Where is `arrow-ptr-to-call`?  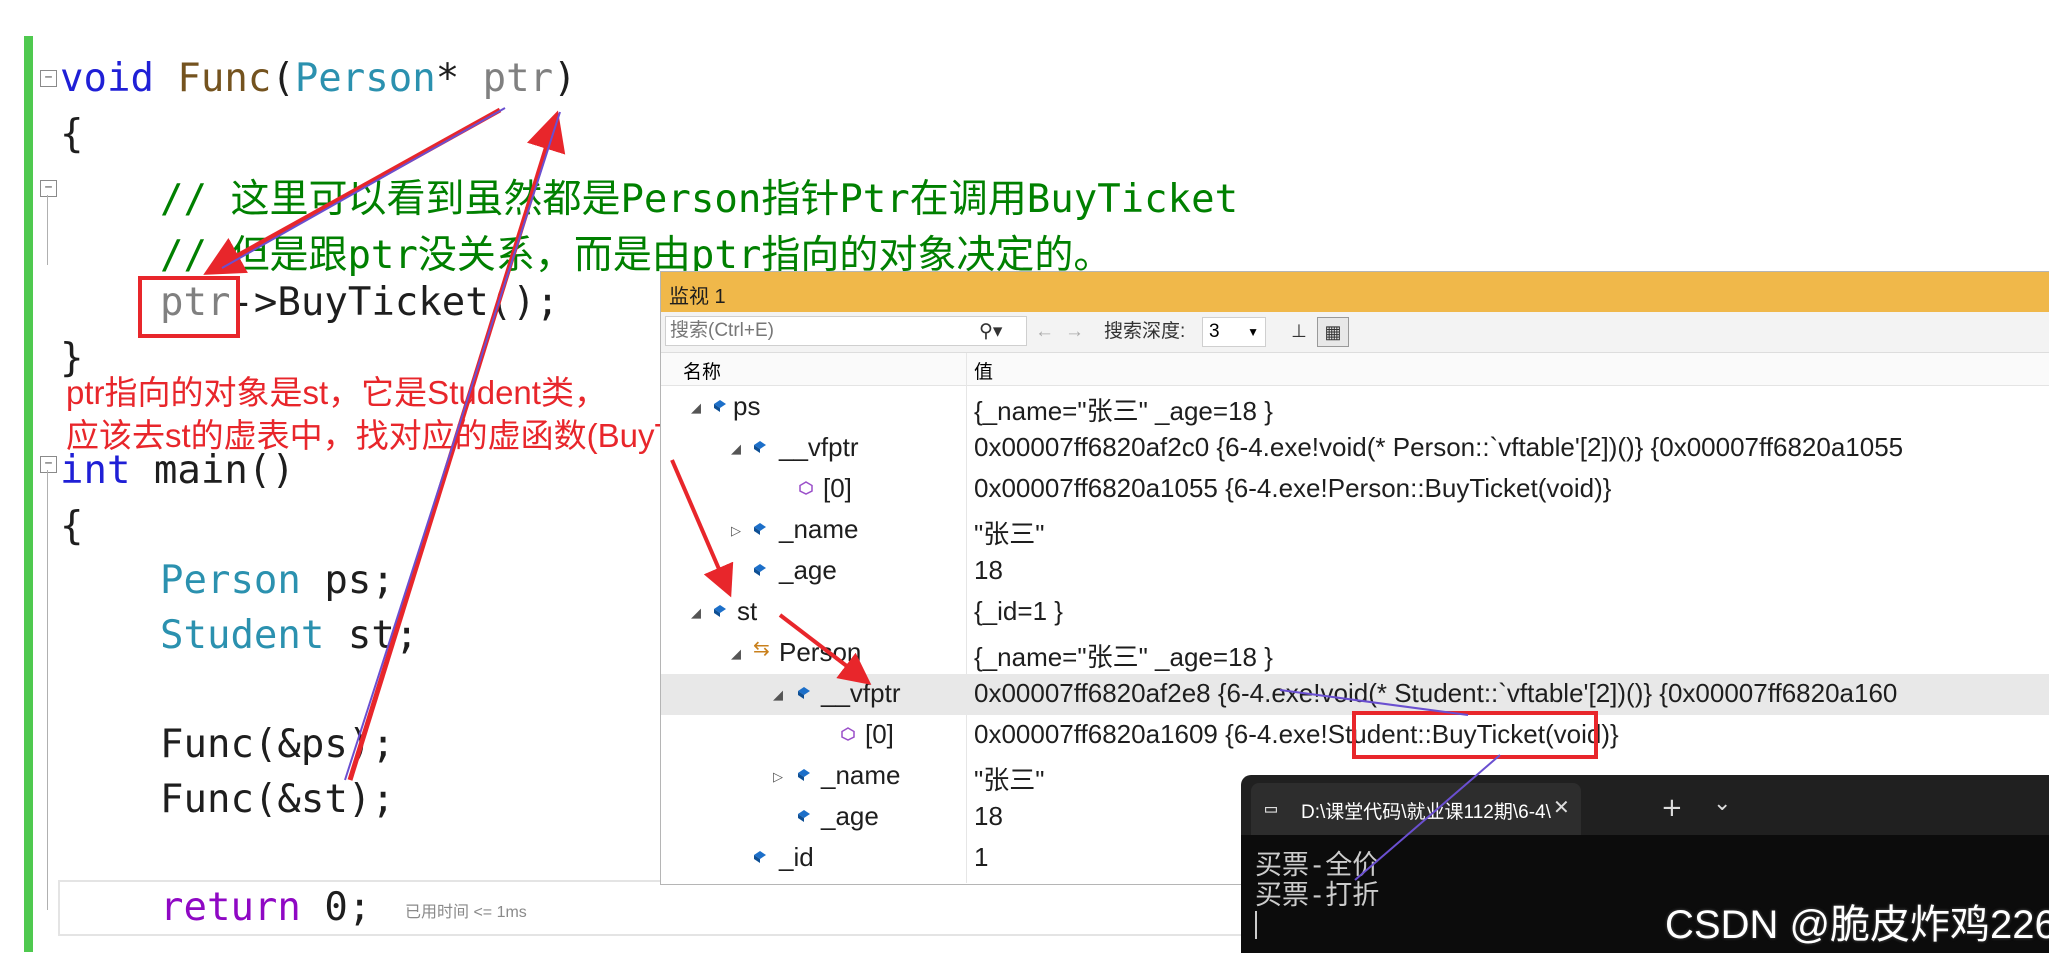
arrow-ptr-to-call is located at coordinates (352, 191).